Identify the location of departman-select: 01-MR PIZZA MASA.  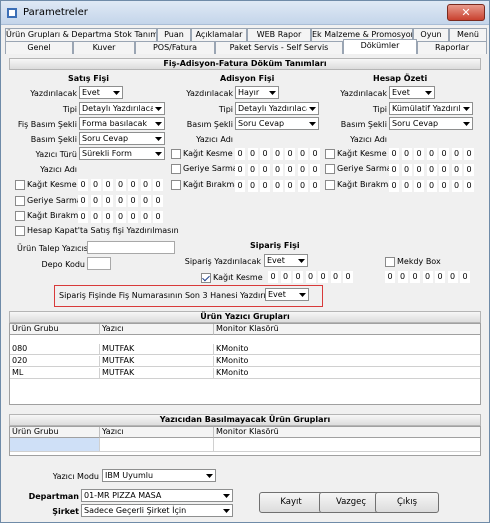
(157, 495).